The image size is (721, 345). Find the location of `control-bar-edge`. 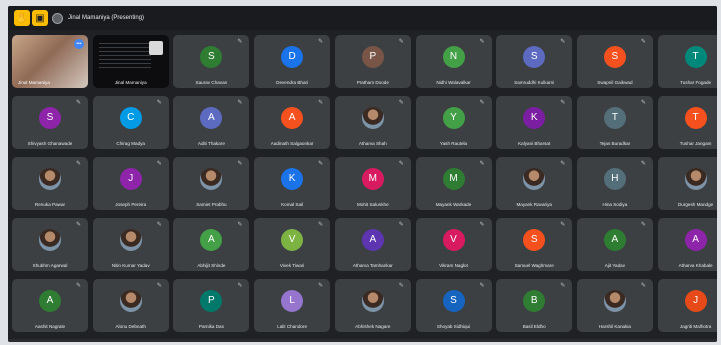

control-bar-edge is located at coordinates (362, 340).